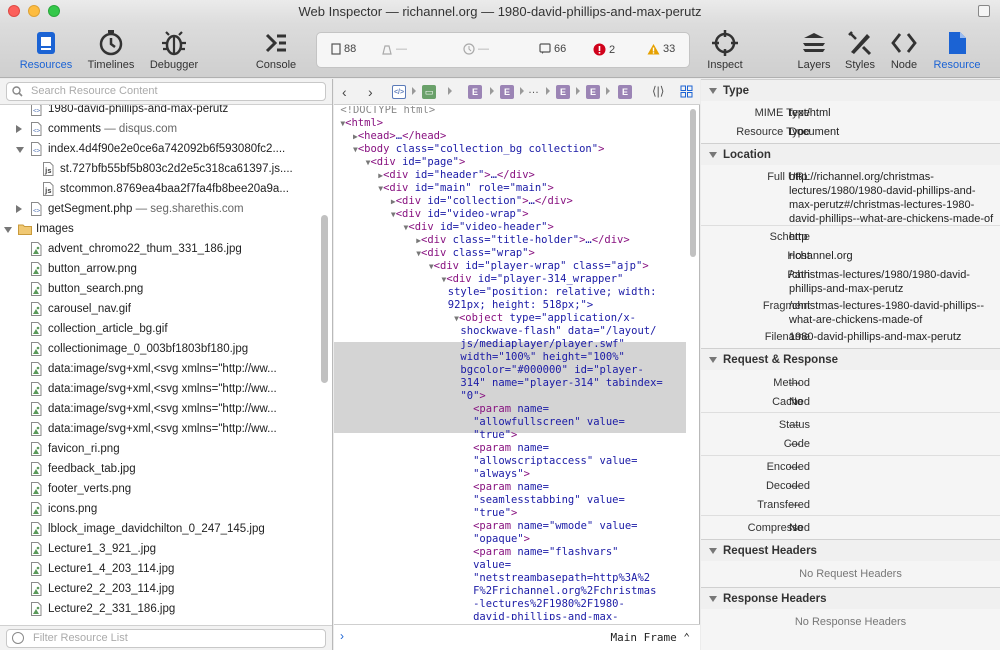  What do you see at coordinates (510, 253) in the screenshot?
I see `dom-node-line: ▼<div class="wrap">` at bounding box center [510, 253].